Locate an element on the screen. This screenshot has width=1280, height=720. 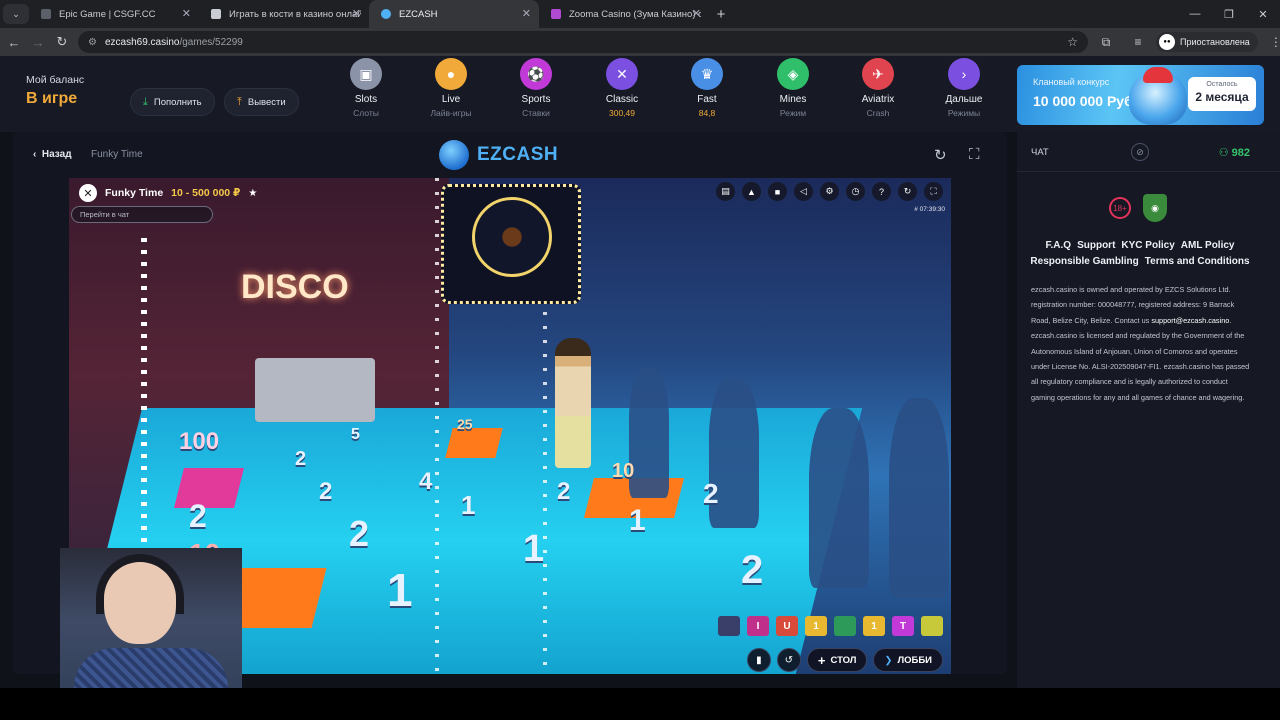
url-input: ⚙ ezcash69.casino /games/52299 ☆ is located at coordinates (583, 42).